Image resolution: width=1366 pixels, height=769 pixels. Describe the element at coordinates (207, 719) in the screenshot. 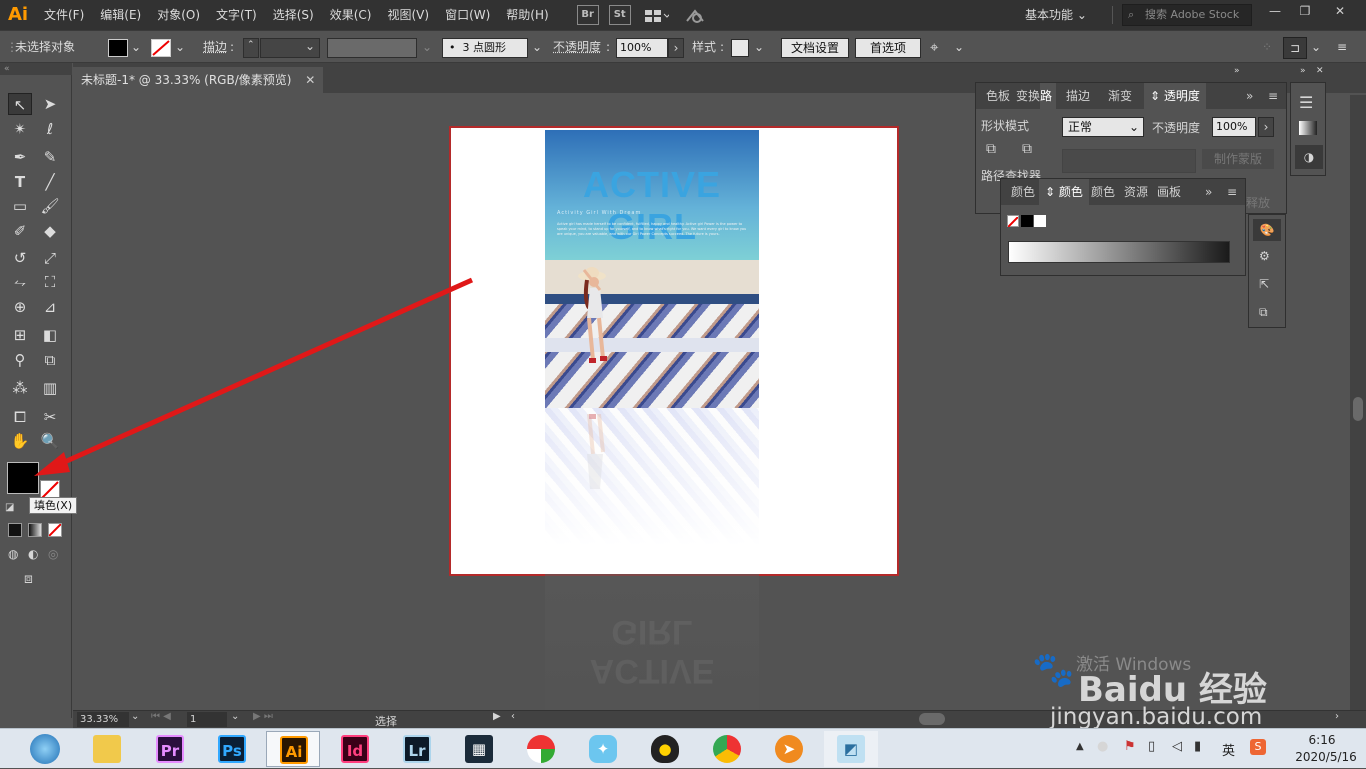

I see `page-input: 1` at that location.